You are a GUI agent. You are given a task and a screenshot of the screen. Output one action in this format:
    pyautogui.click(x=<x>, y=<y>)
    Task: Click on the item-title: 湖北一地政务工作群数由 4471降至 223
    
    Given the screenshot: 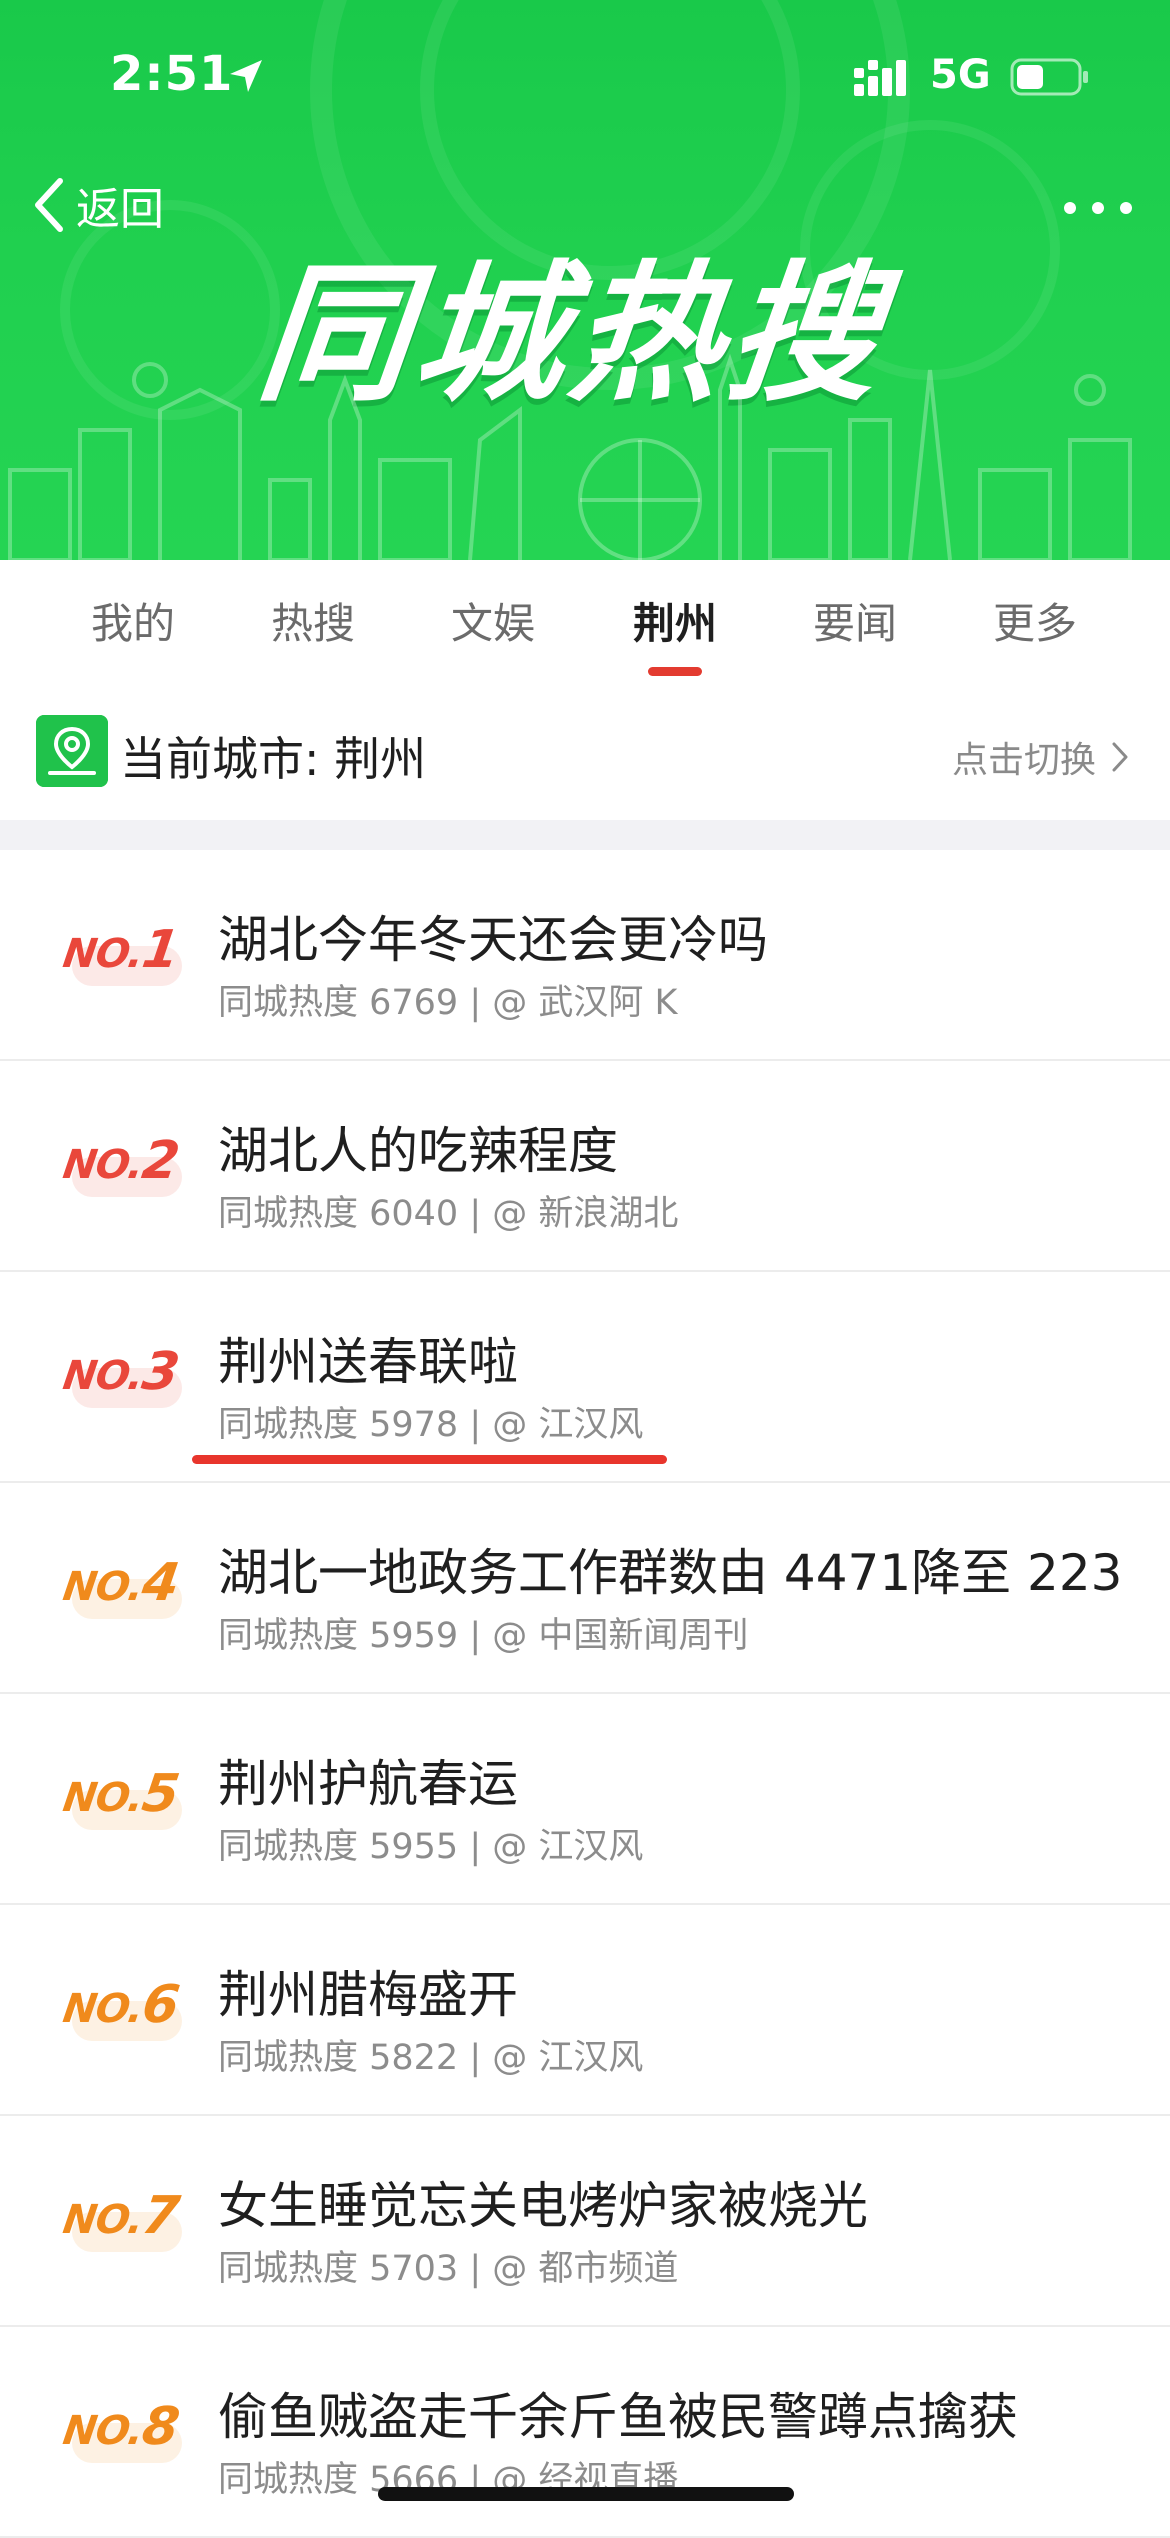 What is the action you would take?
    pyautogui.click(x=670, y=1573)
    